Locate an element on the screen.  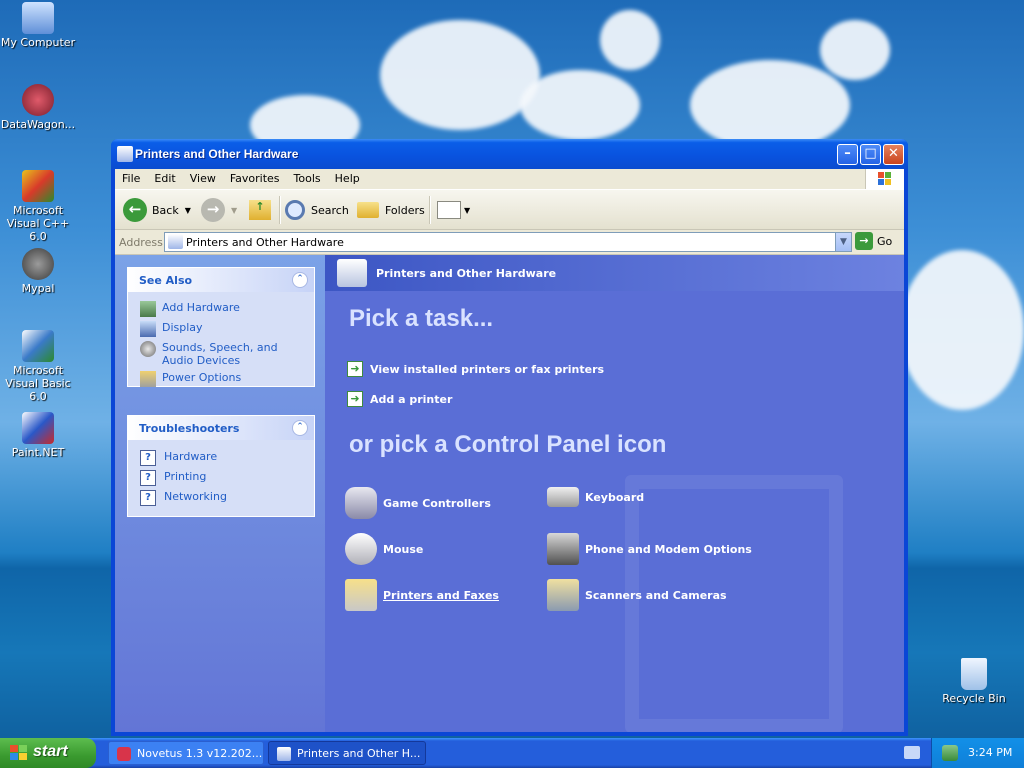
link-printing: ? Printing is located at coordinates (173, 478).